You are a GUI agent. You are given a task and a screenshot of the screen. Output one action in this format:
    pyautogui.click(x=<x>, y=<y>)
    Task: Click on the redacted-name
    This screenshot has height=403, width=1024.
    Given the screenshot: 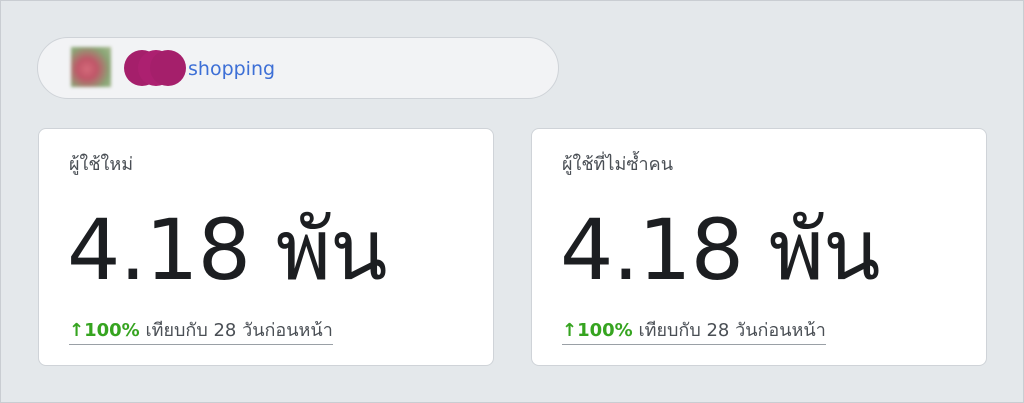 What is the action you would take?
    pyautogui.click(x=155, y=68)
    